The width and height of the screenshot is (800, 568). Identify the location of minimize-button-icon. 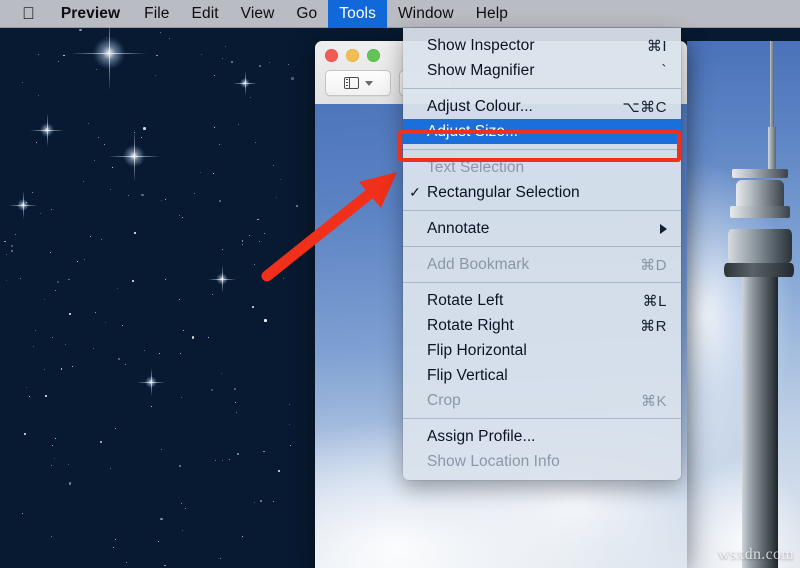
(352, 55).